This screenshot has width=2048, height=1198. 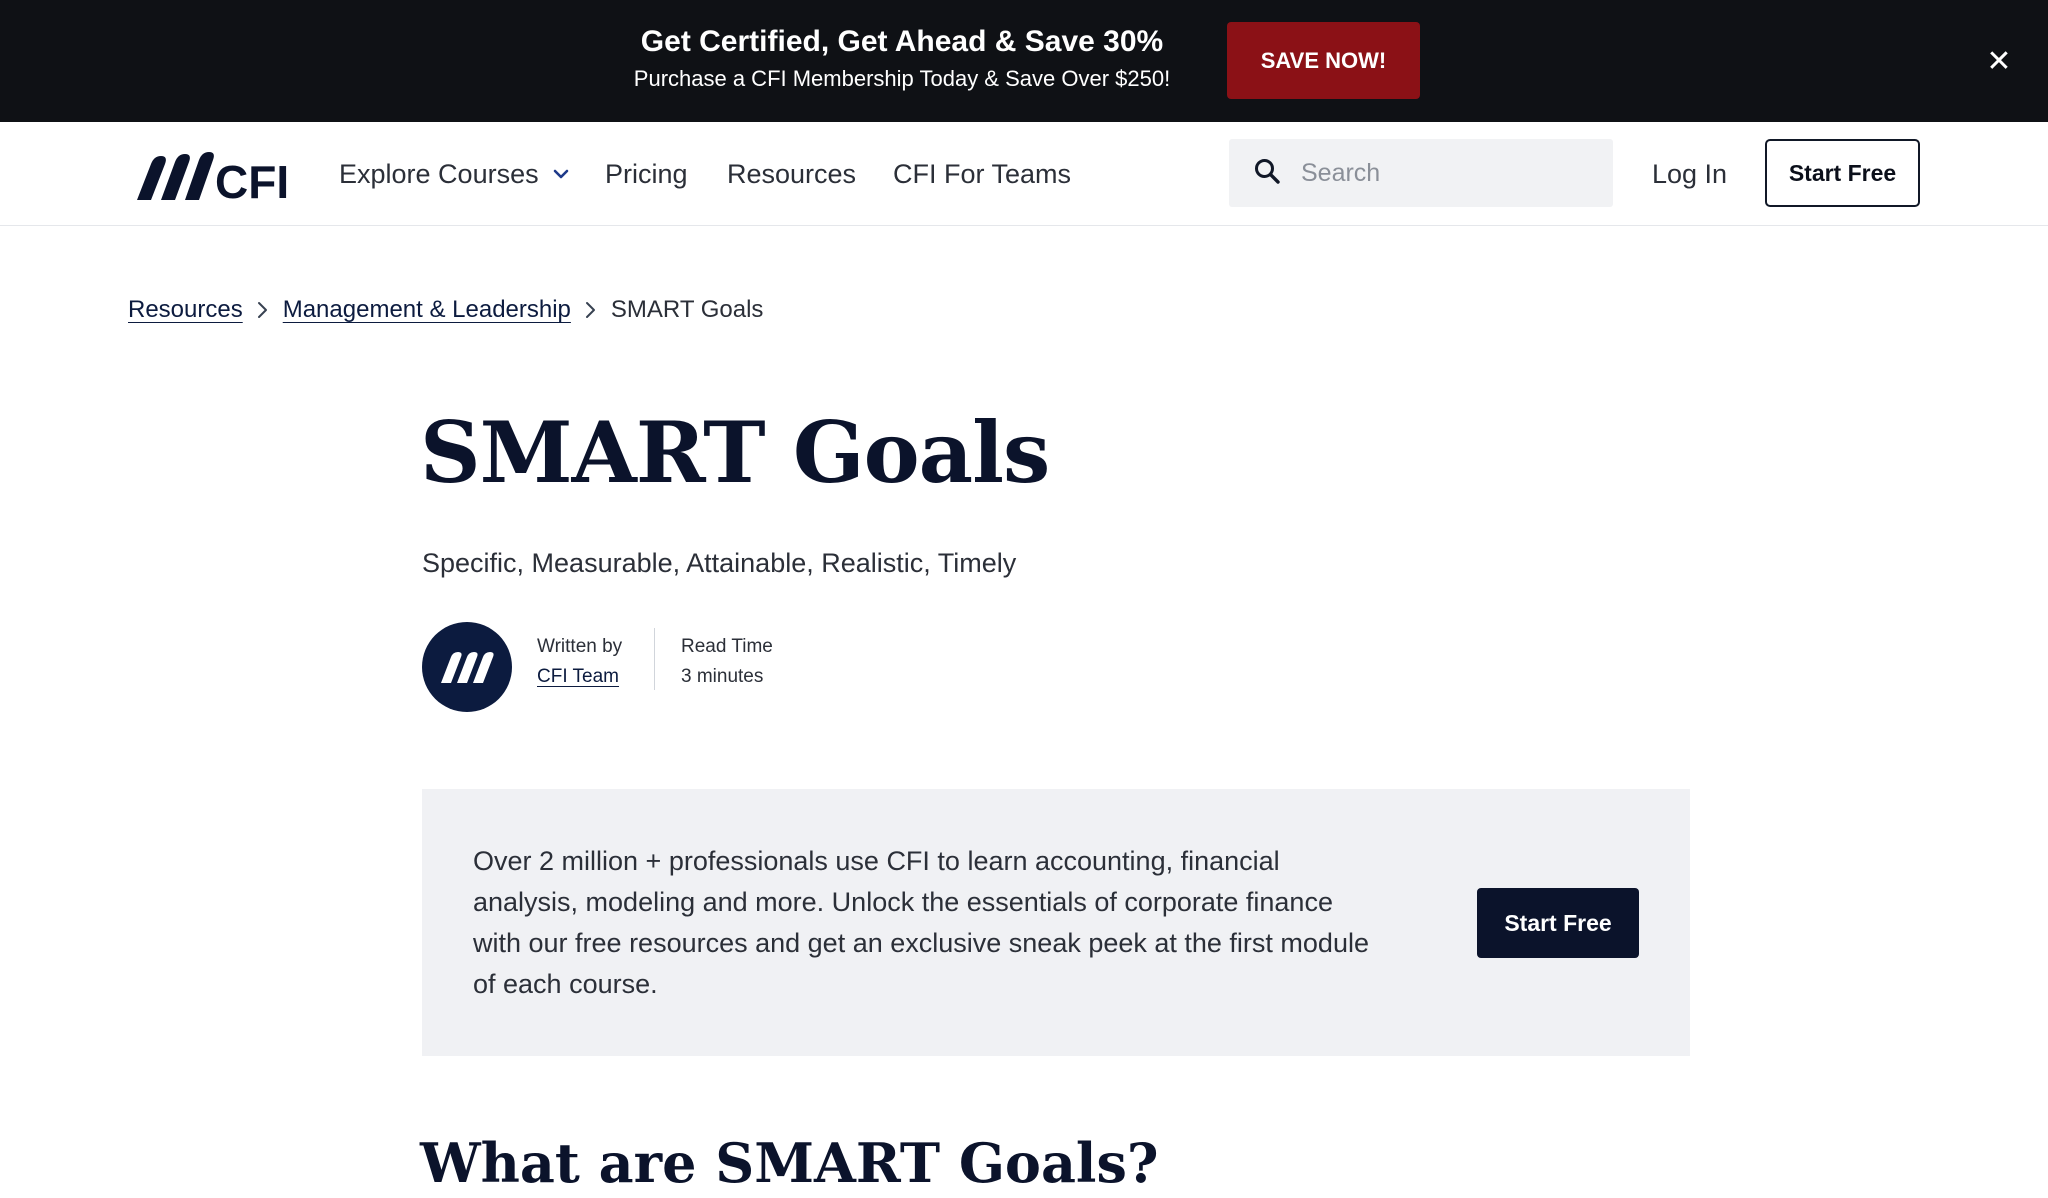 I want to click on breadcrumb-management-leadership: Management & Leadership, so click(x=427, y=310).